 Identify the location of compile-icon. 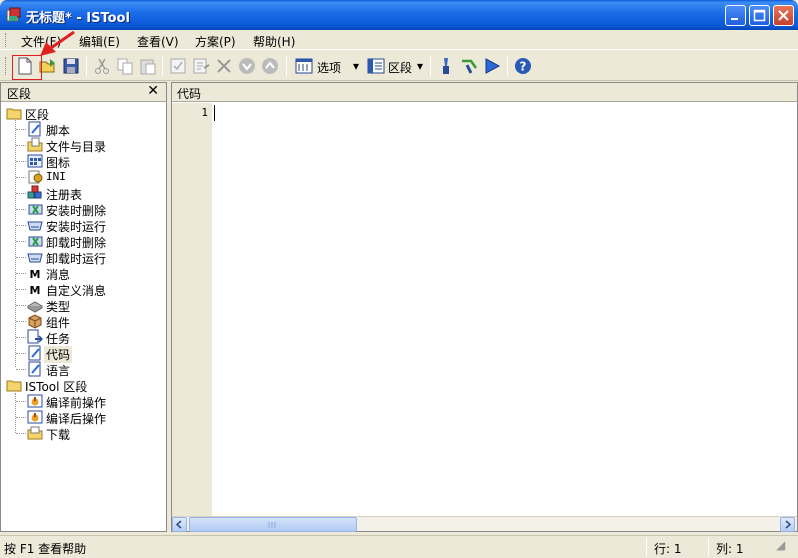
(446, 66).